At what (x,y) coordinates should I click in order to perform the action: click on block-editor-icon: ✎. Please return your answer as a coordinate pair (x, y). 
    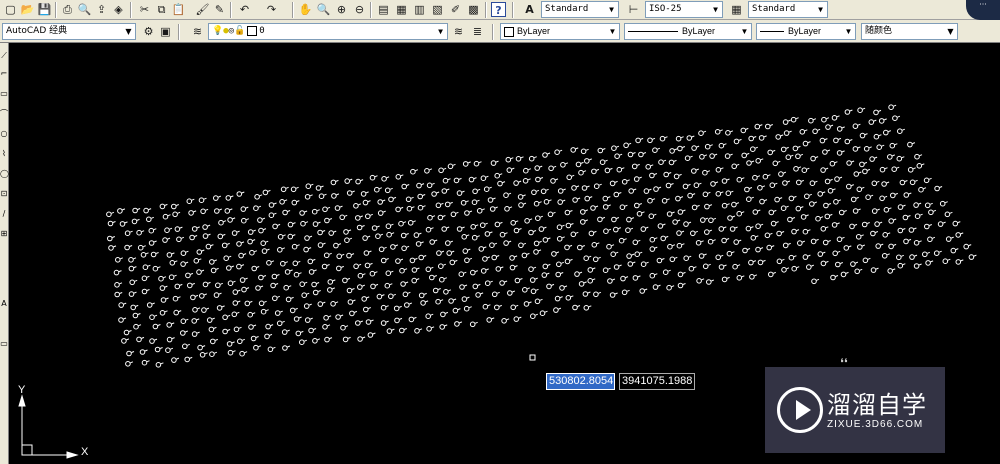
    Looking at the image, I should click on (219, 9).